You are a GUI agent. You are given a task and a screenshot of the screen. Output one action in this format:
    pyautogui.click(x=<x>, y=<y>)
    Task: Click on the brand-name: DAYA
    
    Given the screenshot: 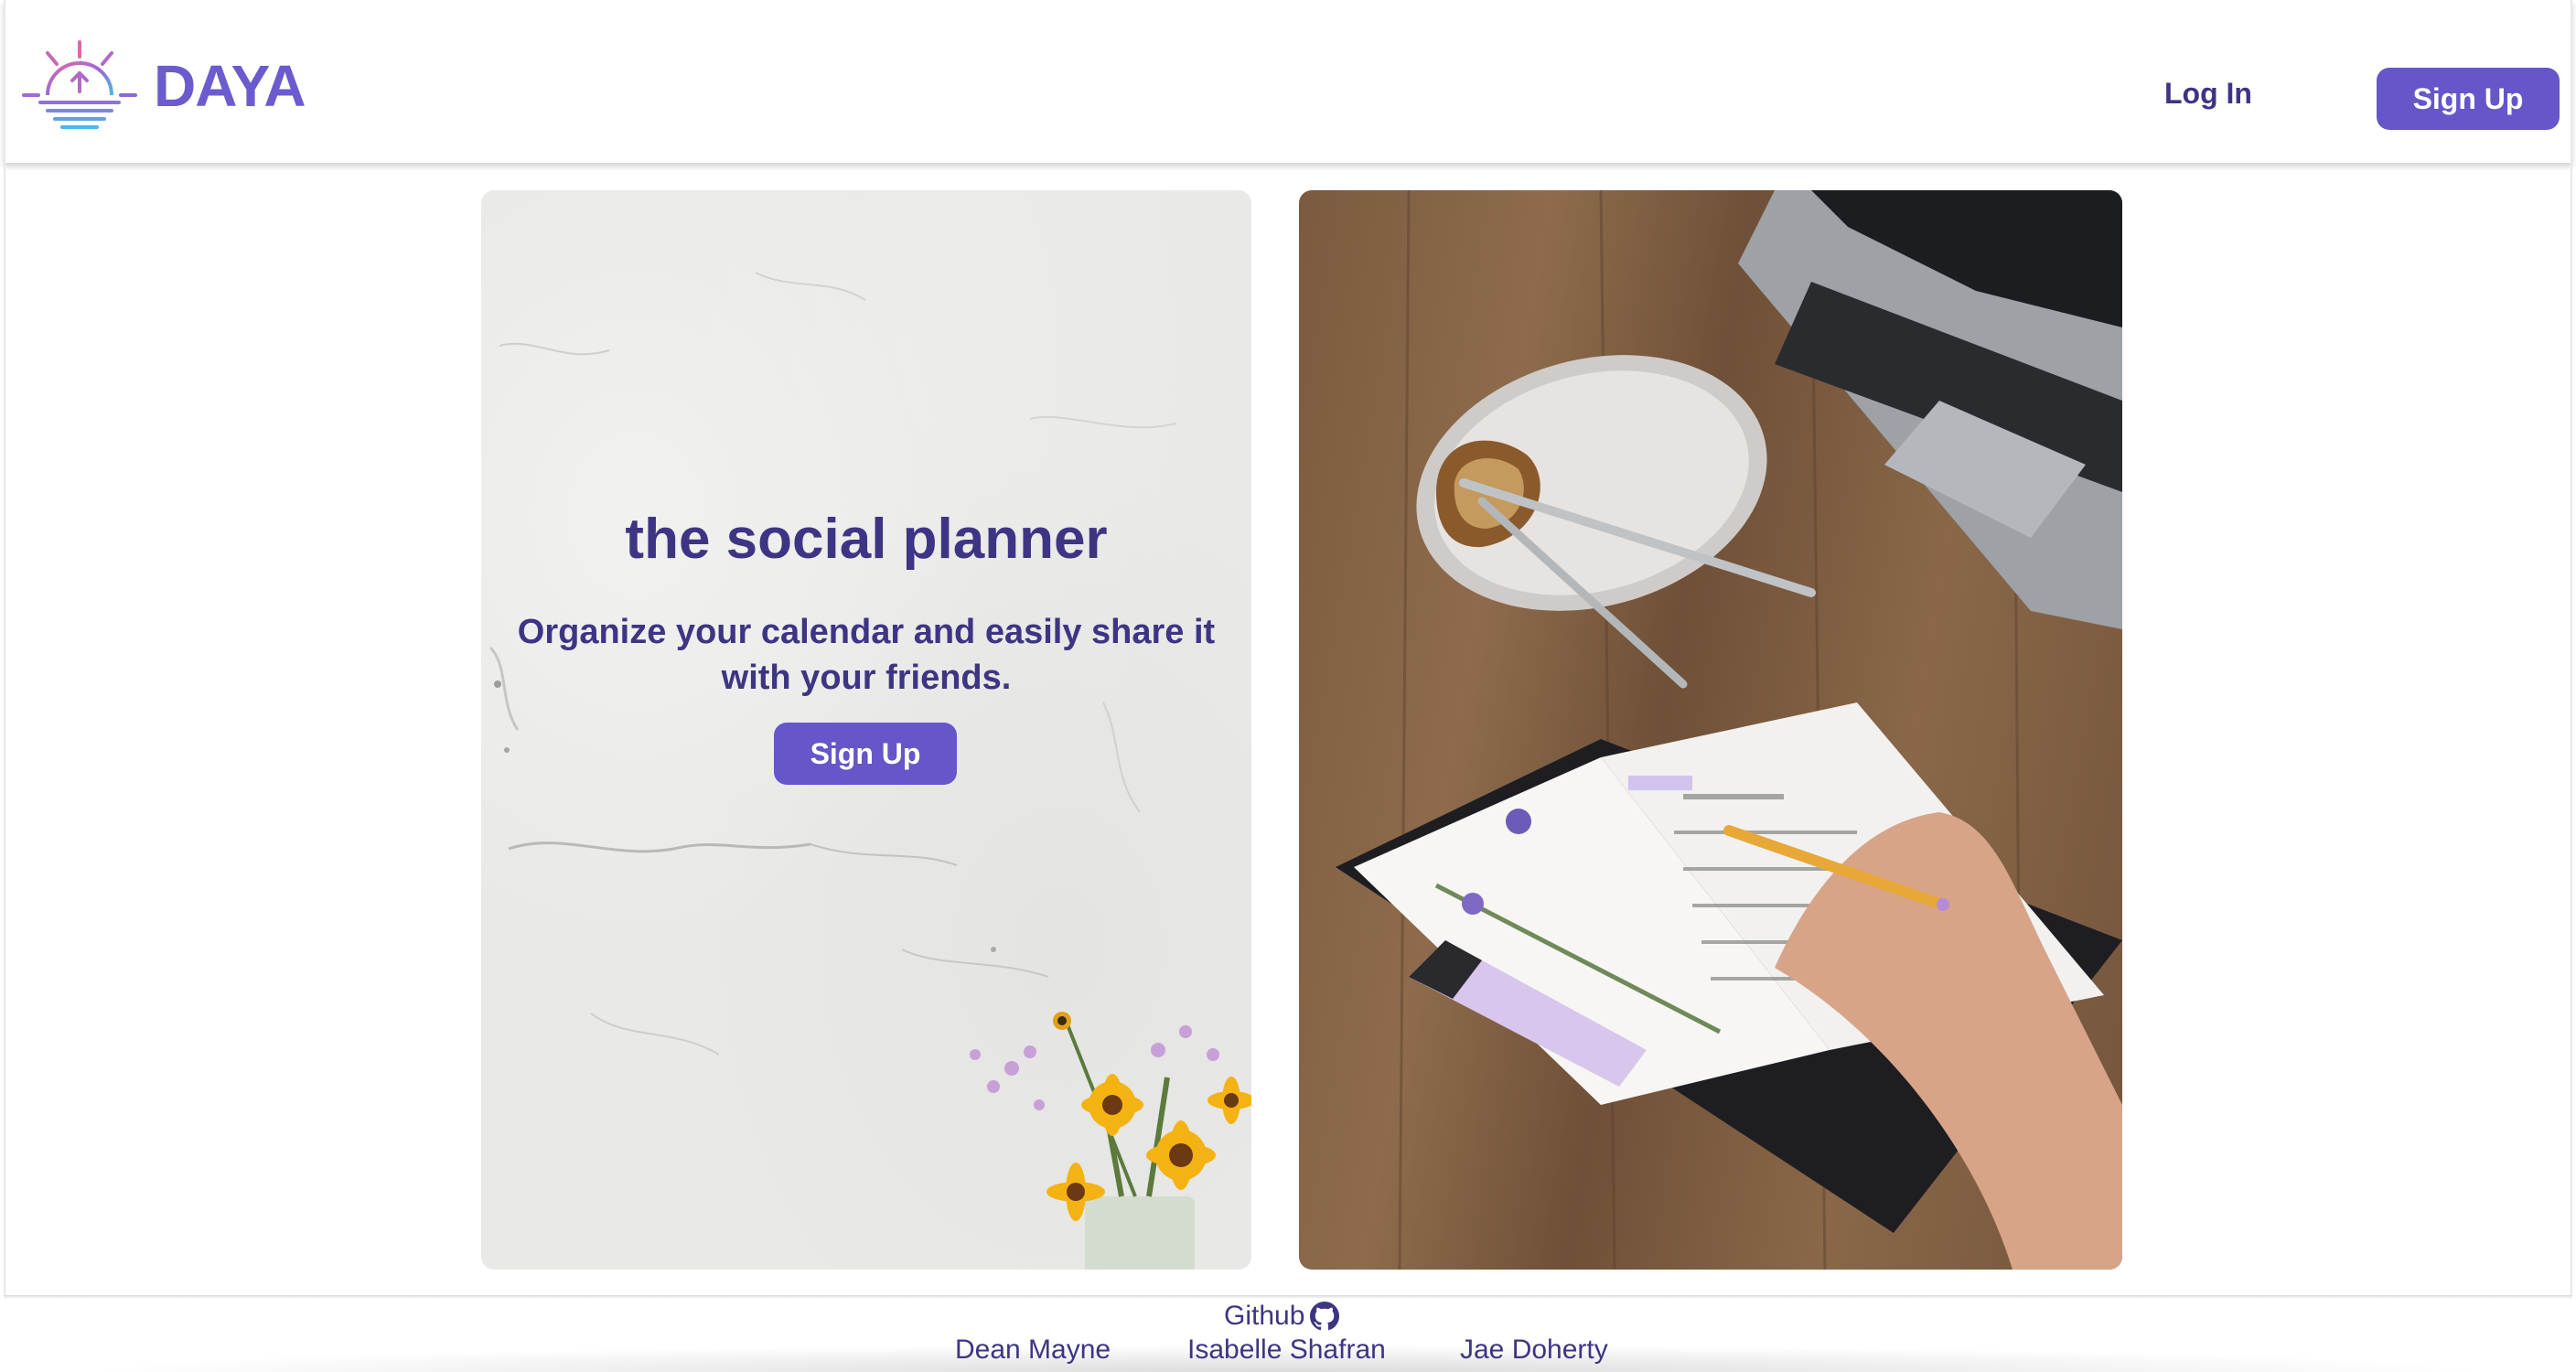 What is the action you would take?
    pyautogui.click(x=230, y=86)
    